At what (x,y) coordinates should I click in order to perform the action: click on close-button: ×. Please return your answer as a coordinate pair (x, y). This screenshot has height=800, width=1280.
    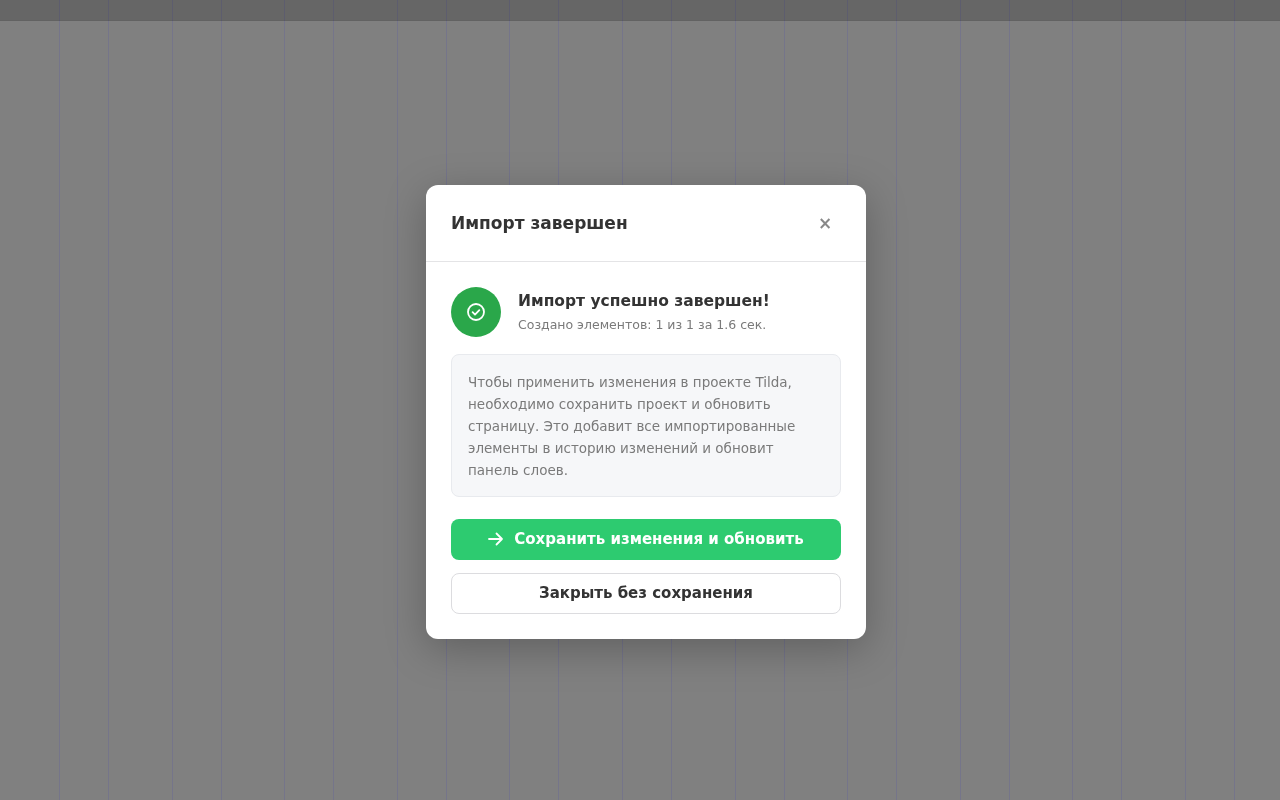
    Looking at the image, I should click on (825, 222).